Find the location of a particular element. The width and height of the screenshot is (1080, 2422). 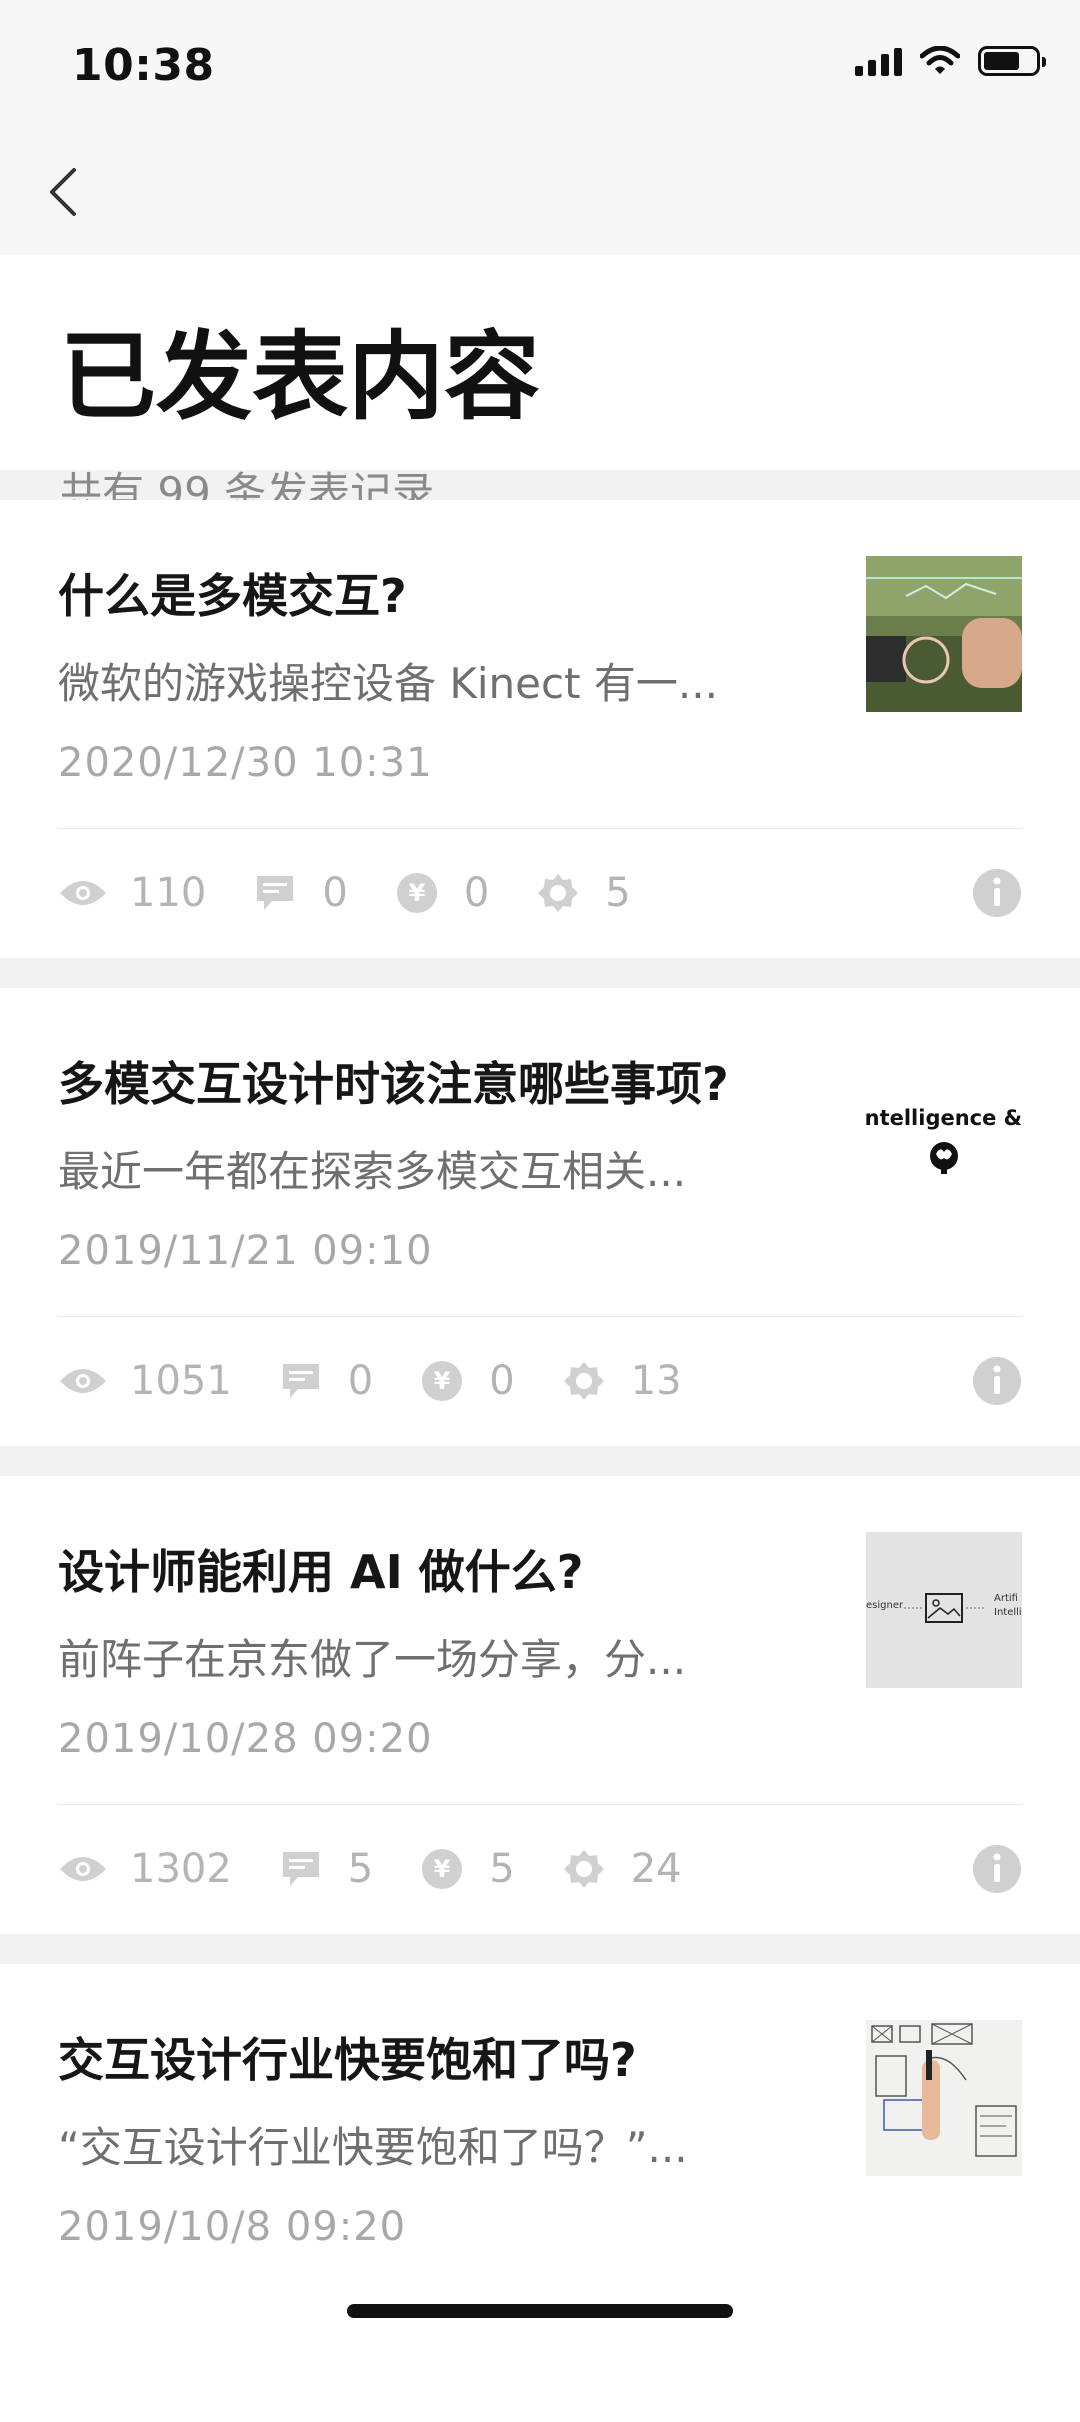

post-stats: 110 0 ¥ 0 5 is located at coordinates (540, 893).